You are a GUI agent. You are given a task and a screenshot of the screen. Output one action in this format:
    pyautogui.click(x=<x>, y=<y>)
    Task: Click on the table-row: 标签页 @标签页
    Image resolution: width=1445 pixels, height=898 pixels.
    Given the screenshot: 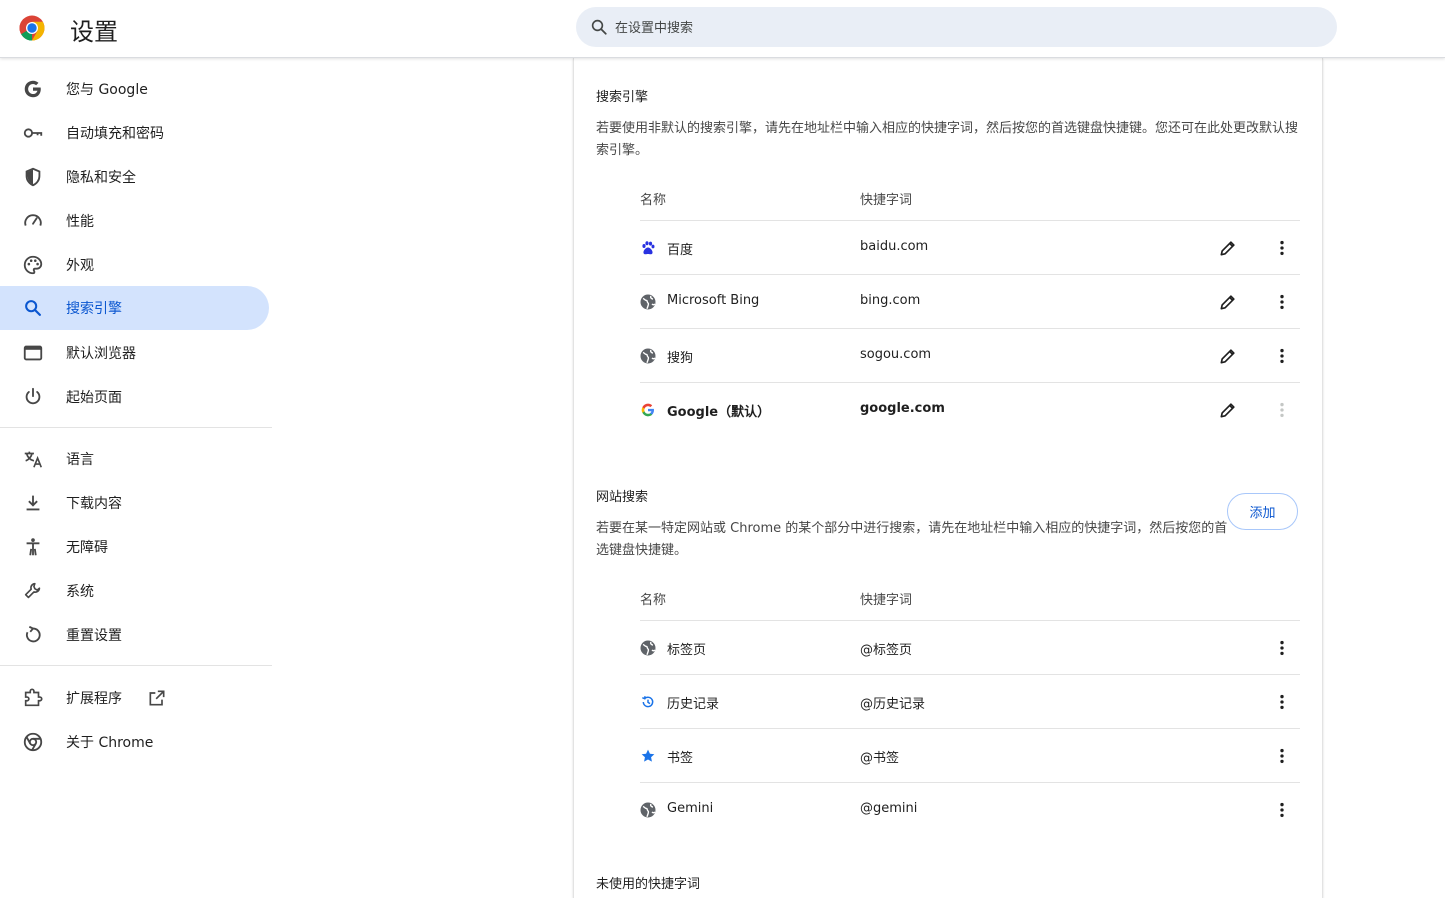 What is the action you would take?
    pyautogui.click(x=970, y=647)
    